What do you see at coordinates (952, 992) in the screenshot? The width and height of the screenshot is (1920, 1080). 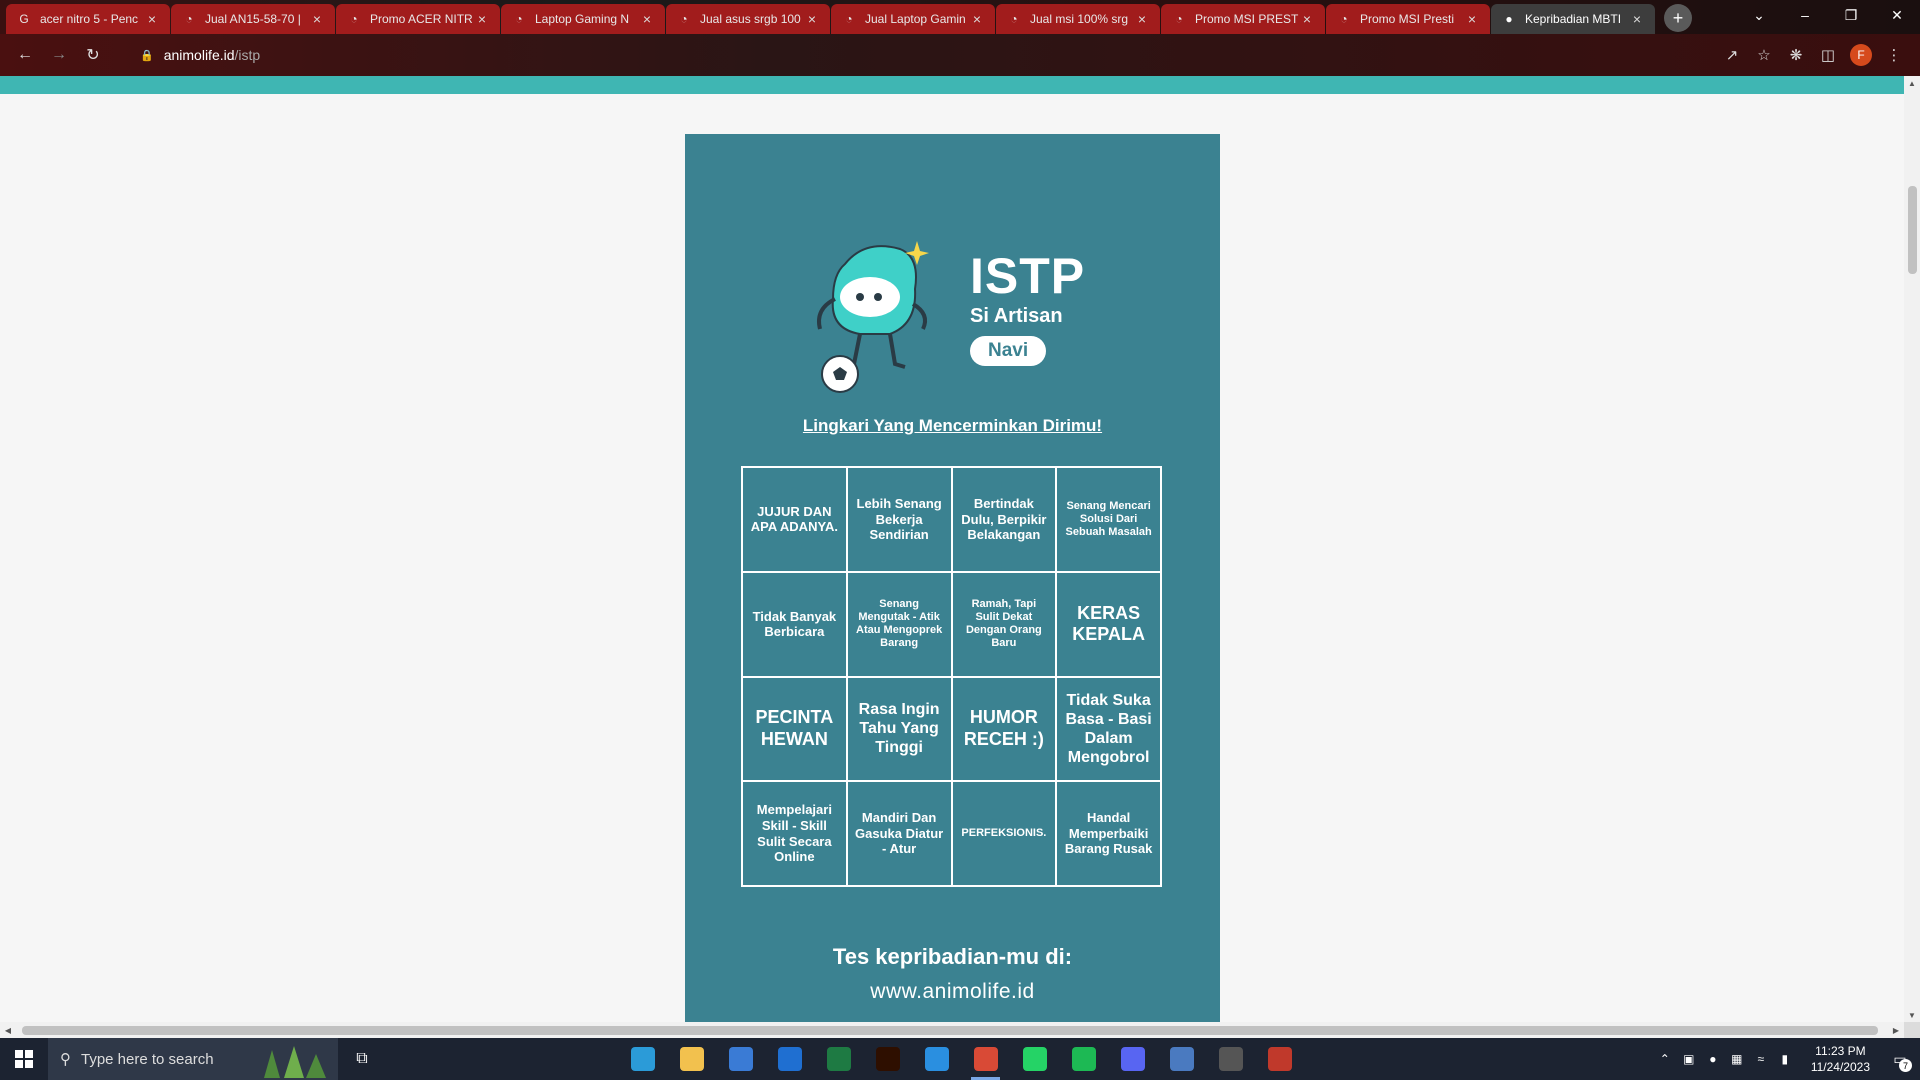 I see `cta-url: www.animolife.id` at bounding box center [952, 992].